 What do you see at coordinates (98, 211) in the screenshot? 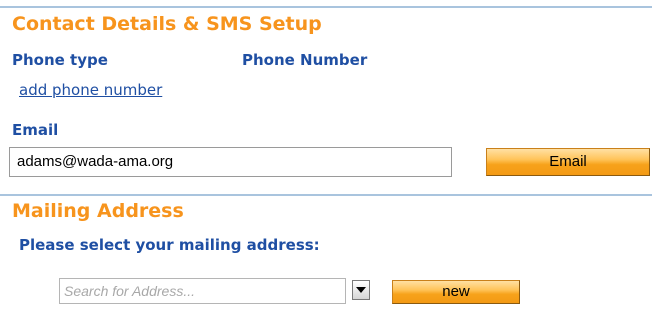
I see `mailing-section-title: Mailing Address` at bounding box center [98, 211].